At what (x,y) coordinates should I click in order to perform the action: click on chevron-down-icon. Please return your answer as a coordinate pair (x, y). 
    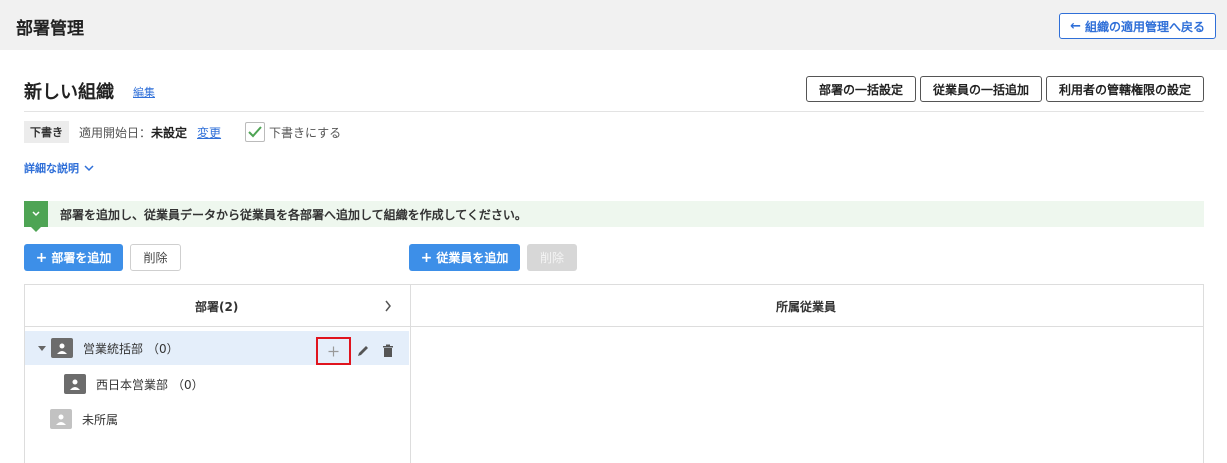
    Looking at the image, I should click on (89, 167).